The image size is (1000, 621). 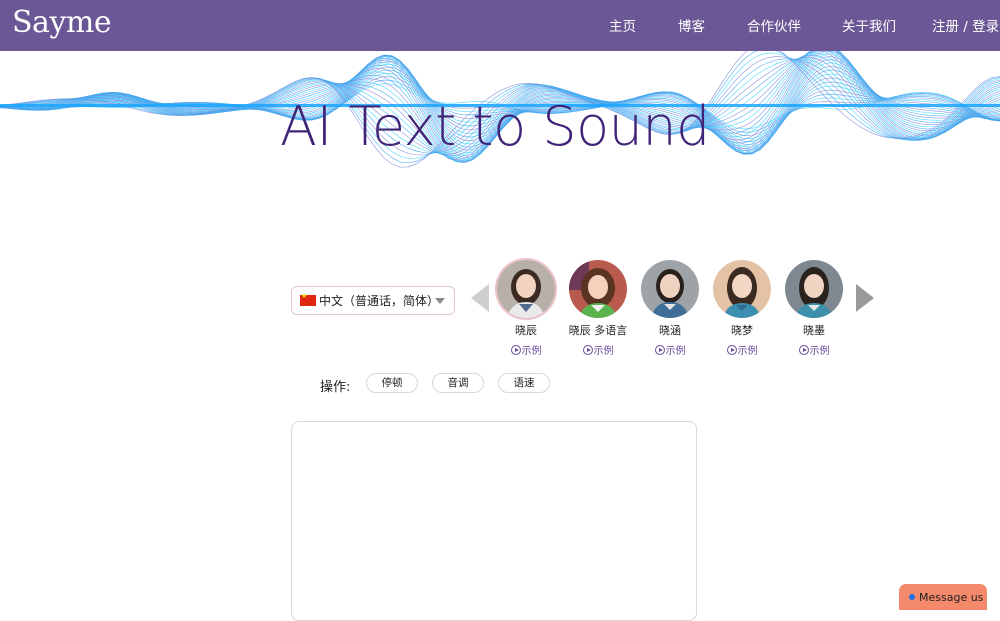 I want to click on message-us-button: Message us, so click(x=943, y=597).